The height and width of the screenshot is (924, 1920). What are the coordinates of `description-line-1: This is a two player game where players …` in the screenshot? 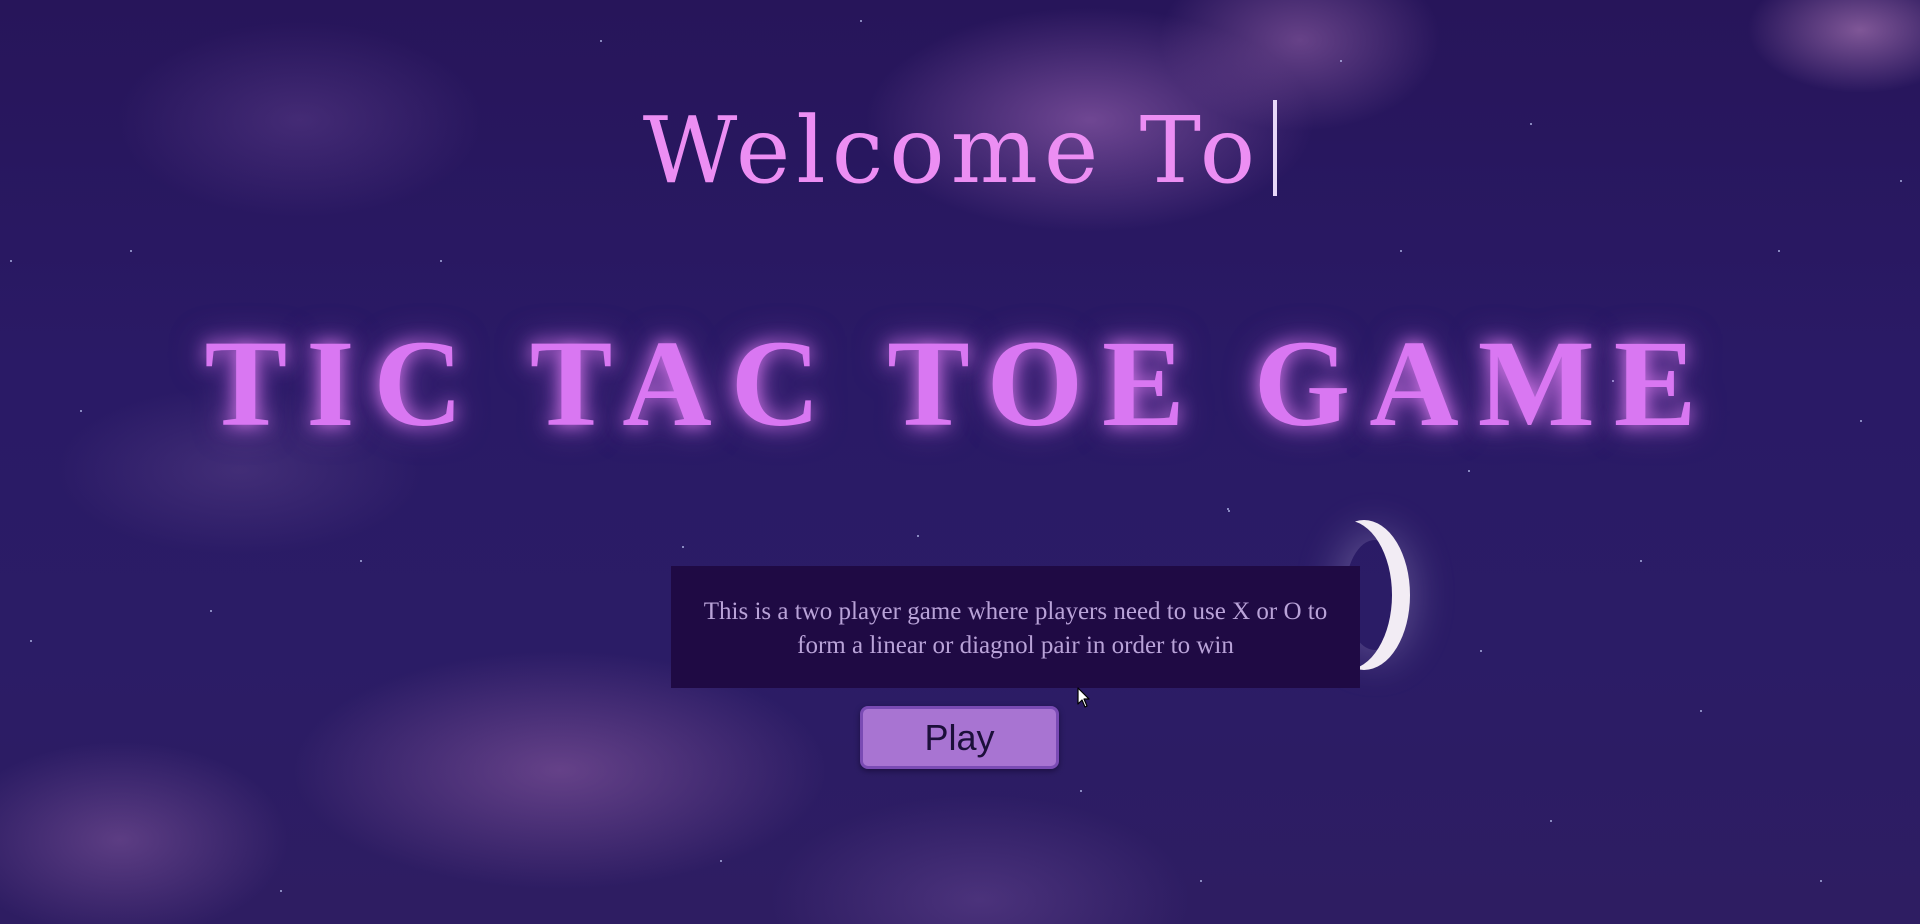 It's located at (1015, 611).